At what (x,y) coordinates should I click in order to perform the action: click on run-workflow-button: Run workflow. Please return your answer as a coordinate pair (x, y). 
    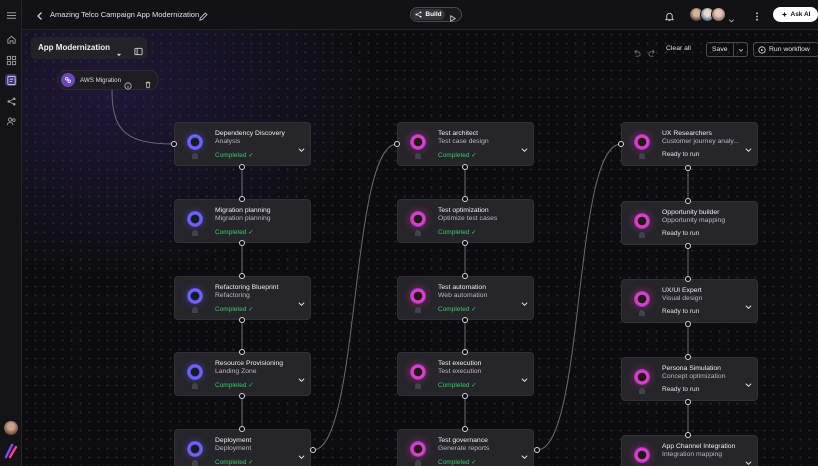
    Looking at the image, I should click on (785, 49).